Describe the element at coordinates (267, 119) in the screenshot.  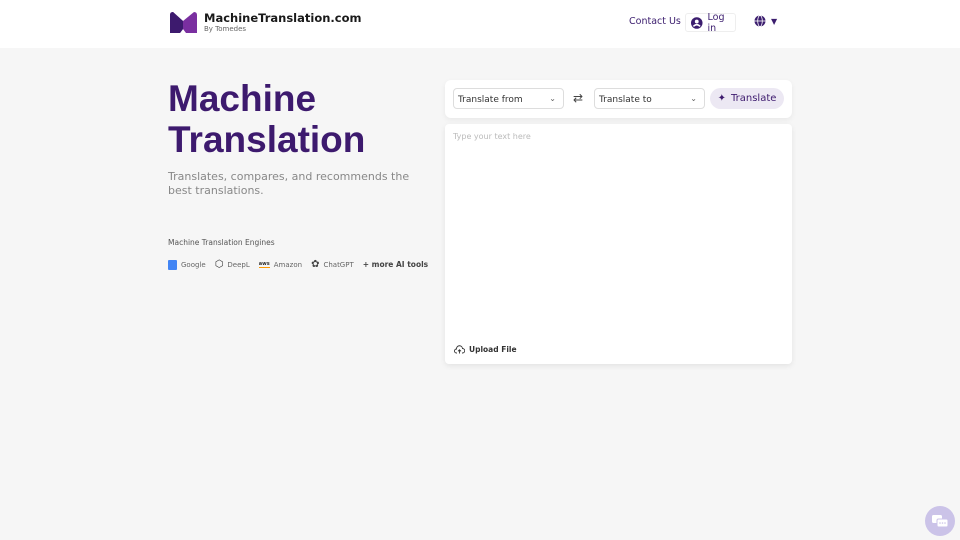
I see `page-title: Machine Translation` at that location.